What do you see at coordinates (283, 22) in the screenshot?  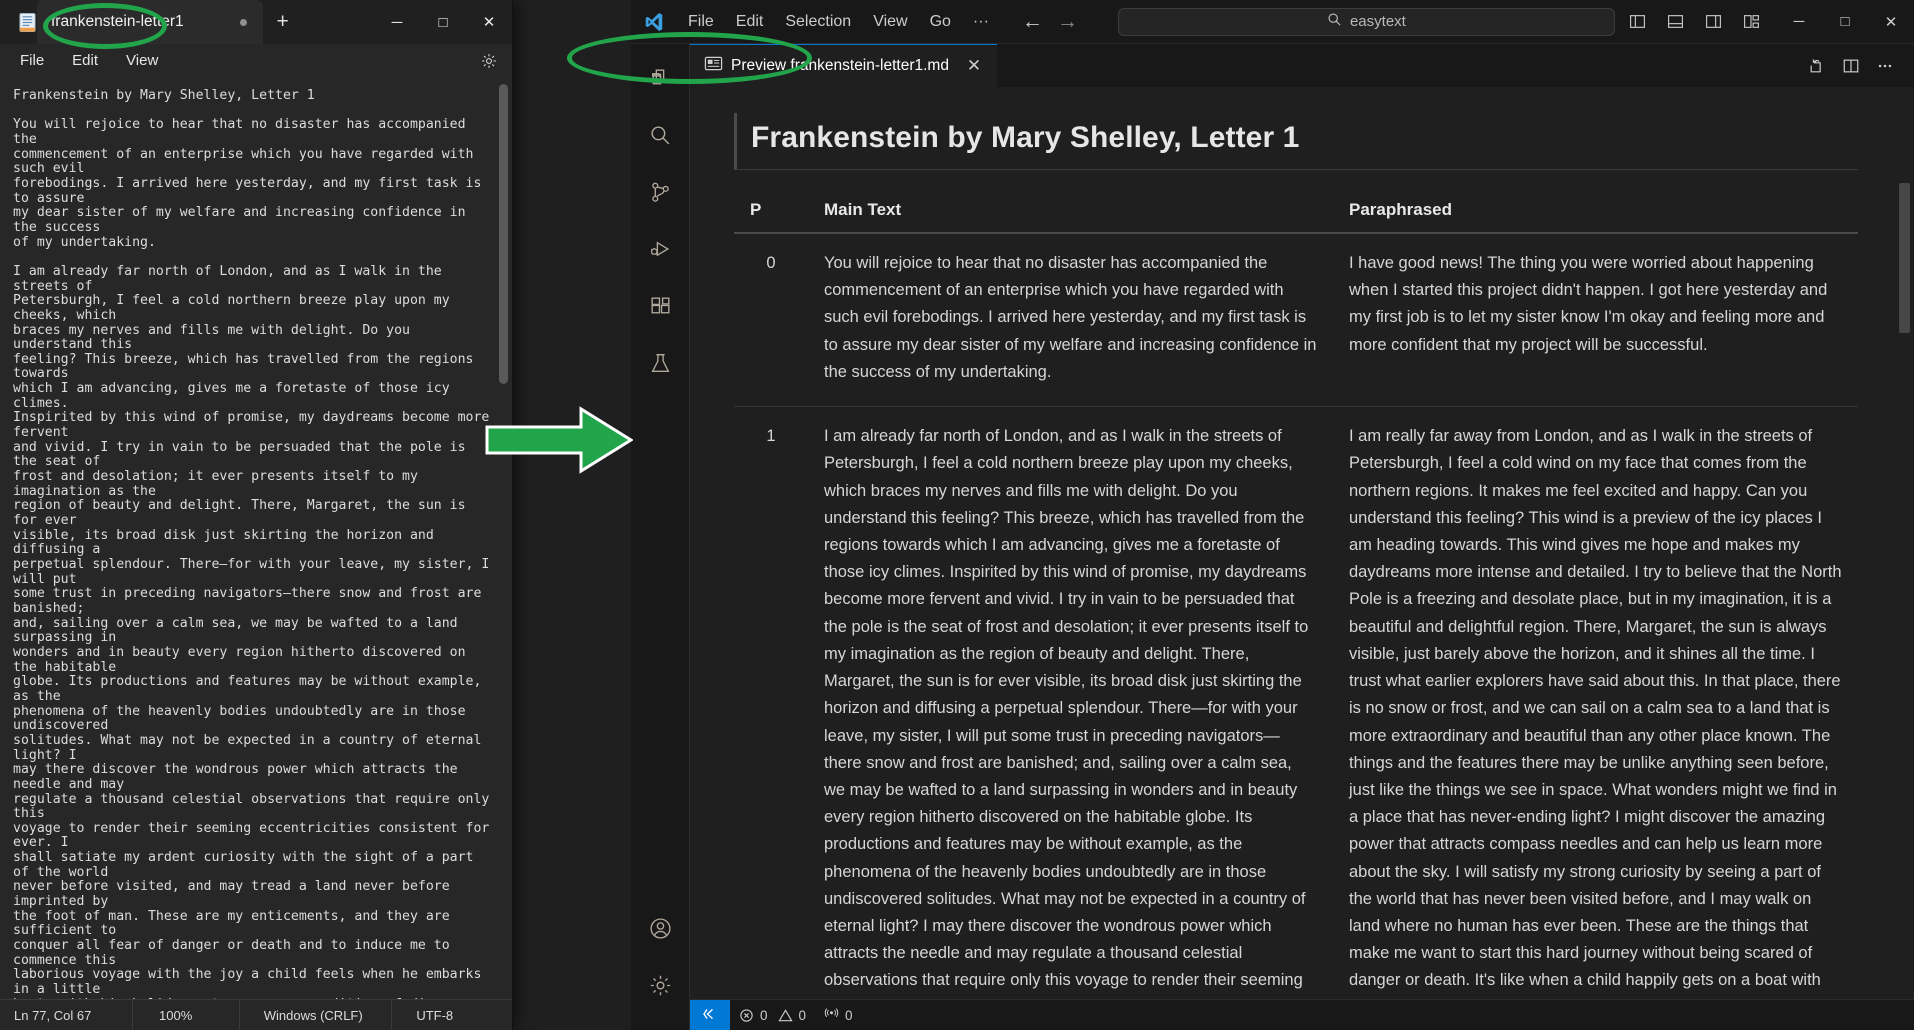 I see `new-tab-button: +` at bounding box center [283, 22].